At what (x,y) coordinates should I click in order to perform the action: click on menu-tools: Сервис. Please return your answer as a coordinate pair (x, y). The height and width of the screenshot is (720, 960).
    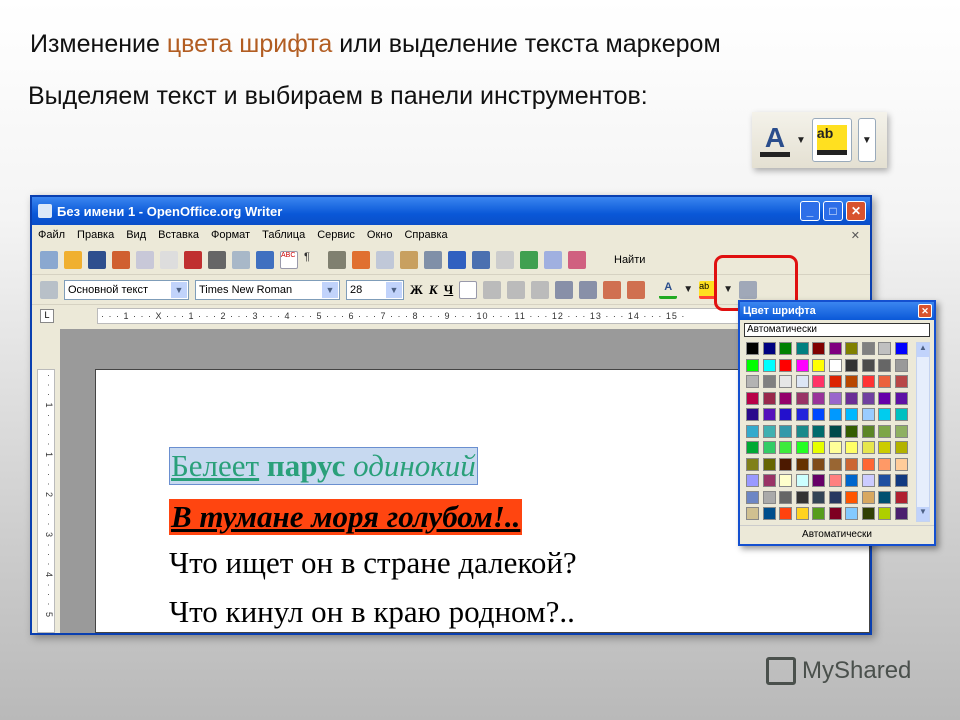
    Looking at the image, I should click on (336, 235).